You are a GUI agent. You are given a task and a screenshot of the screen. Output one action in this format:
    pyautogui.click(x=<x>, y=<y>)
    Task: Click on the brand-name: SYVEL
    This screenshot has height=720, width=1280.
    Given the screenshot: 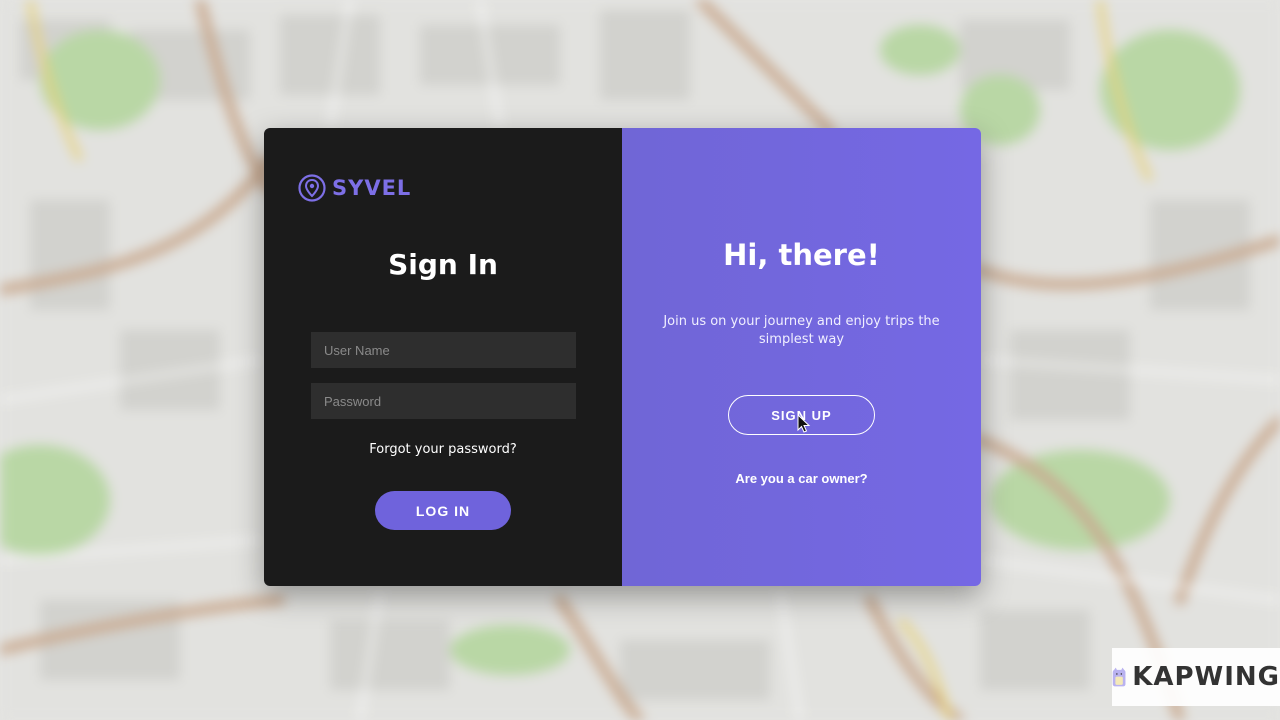 What is the action you would take?
    pyautogui.click(x=372, y=188)
    